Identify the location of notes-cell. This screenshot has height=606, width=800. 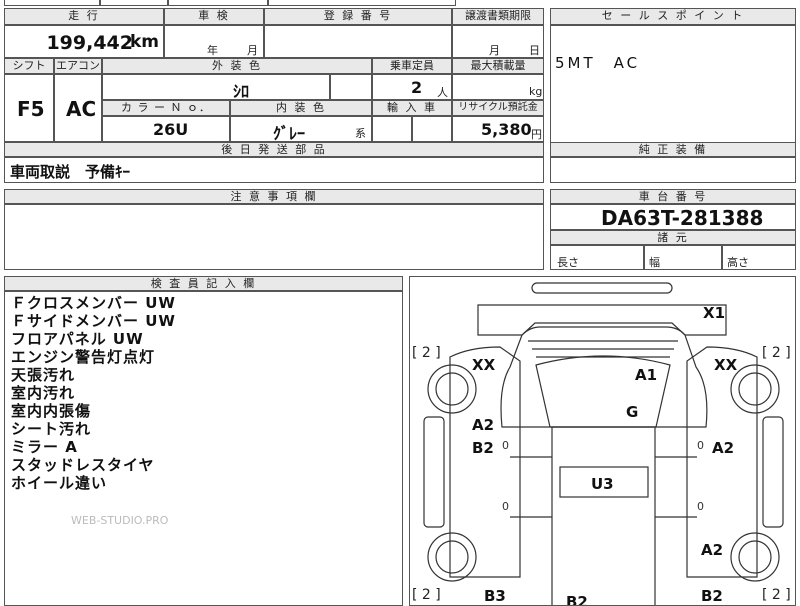
(274, 237).